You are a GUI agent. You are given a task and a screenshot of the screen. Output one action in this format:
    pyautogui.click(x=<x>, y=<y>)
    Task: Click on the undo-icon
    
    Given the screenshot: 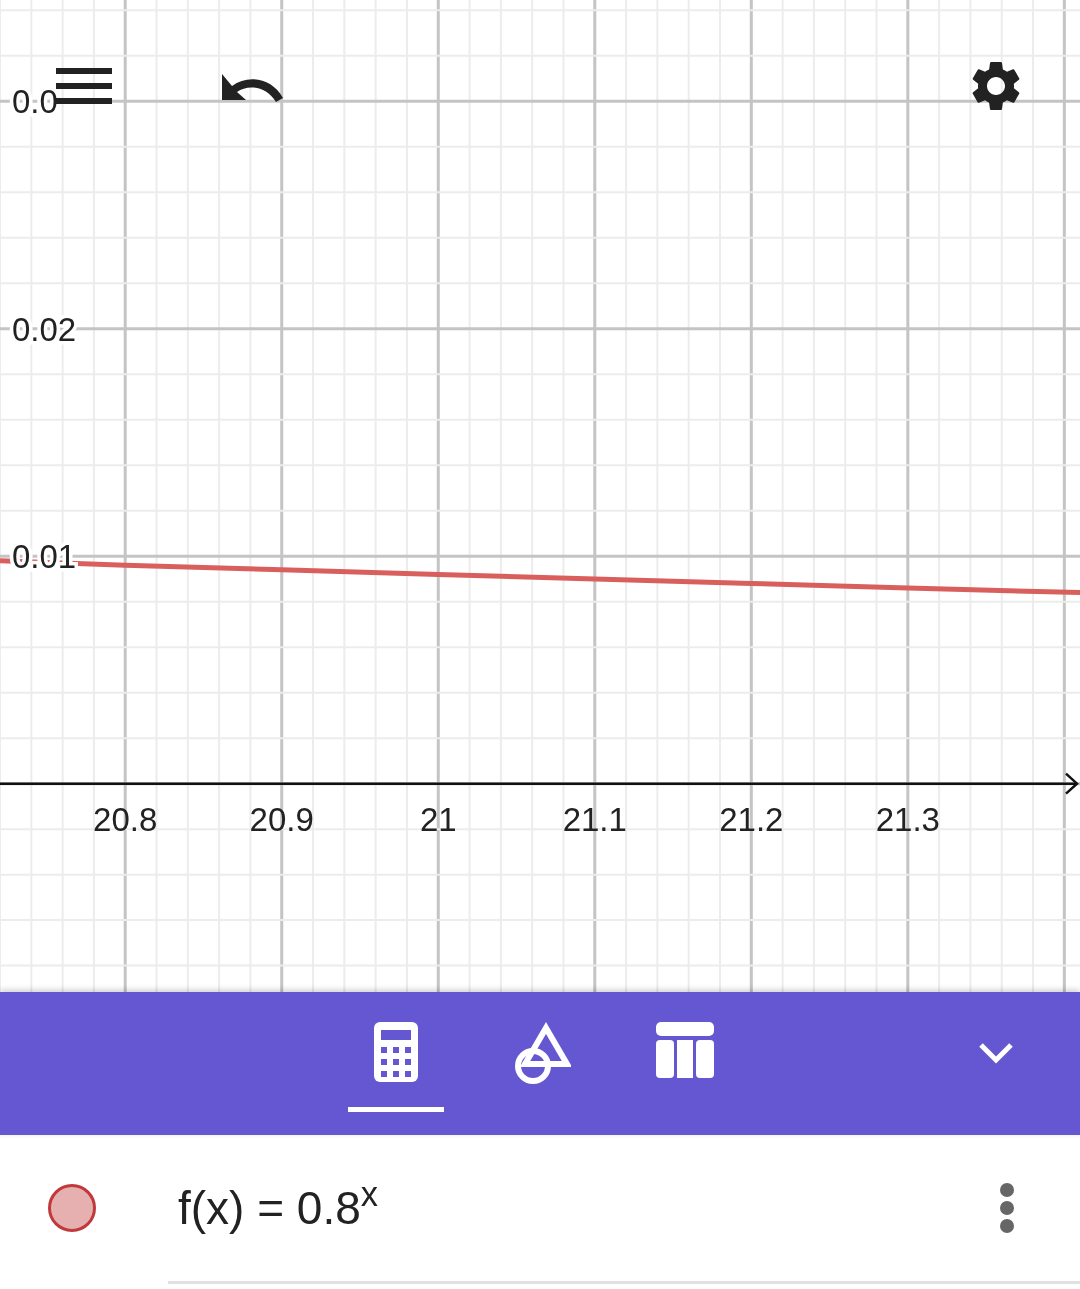 What is the action you would take?
    pyautogui.click(x=252, y=88)
    